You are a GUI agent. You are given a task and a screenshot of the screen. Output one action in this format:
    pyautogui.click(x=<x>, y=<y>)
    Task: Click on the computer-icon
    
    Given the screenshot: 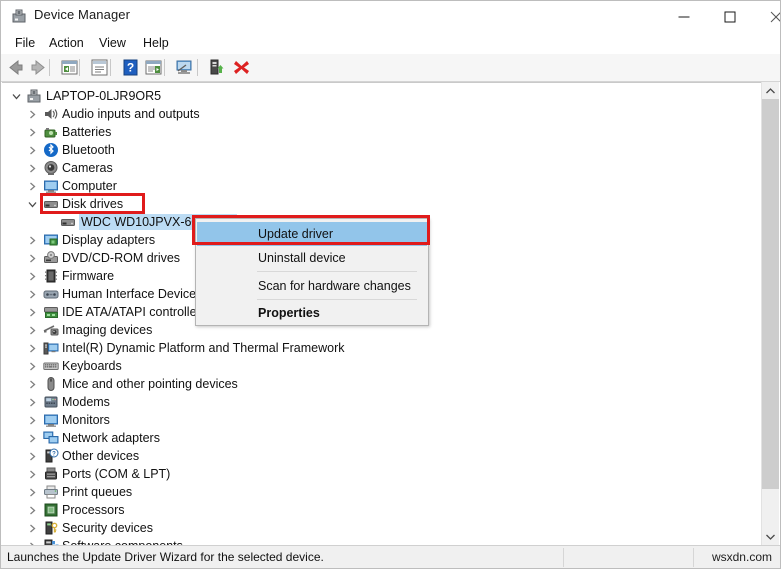 What is the action you would take?
    pyautogui.click(x=51, y=186)
    